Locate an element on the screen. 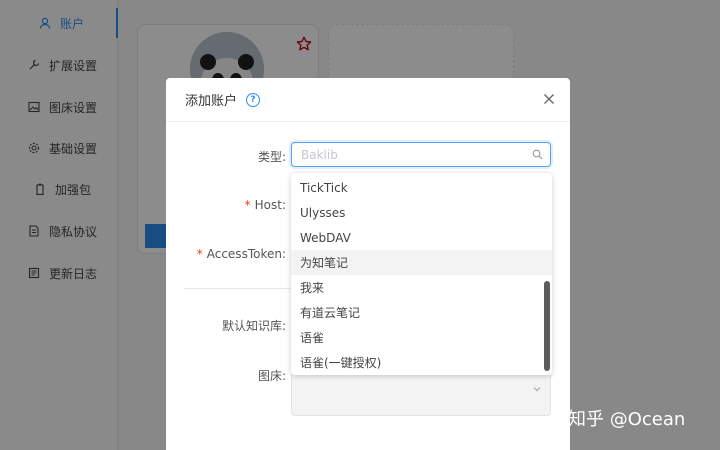  search-icon is located at coordinates (537, 156).